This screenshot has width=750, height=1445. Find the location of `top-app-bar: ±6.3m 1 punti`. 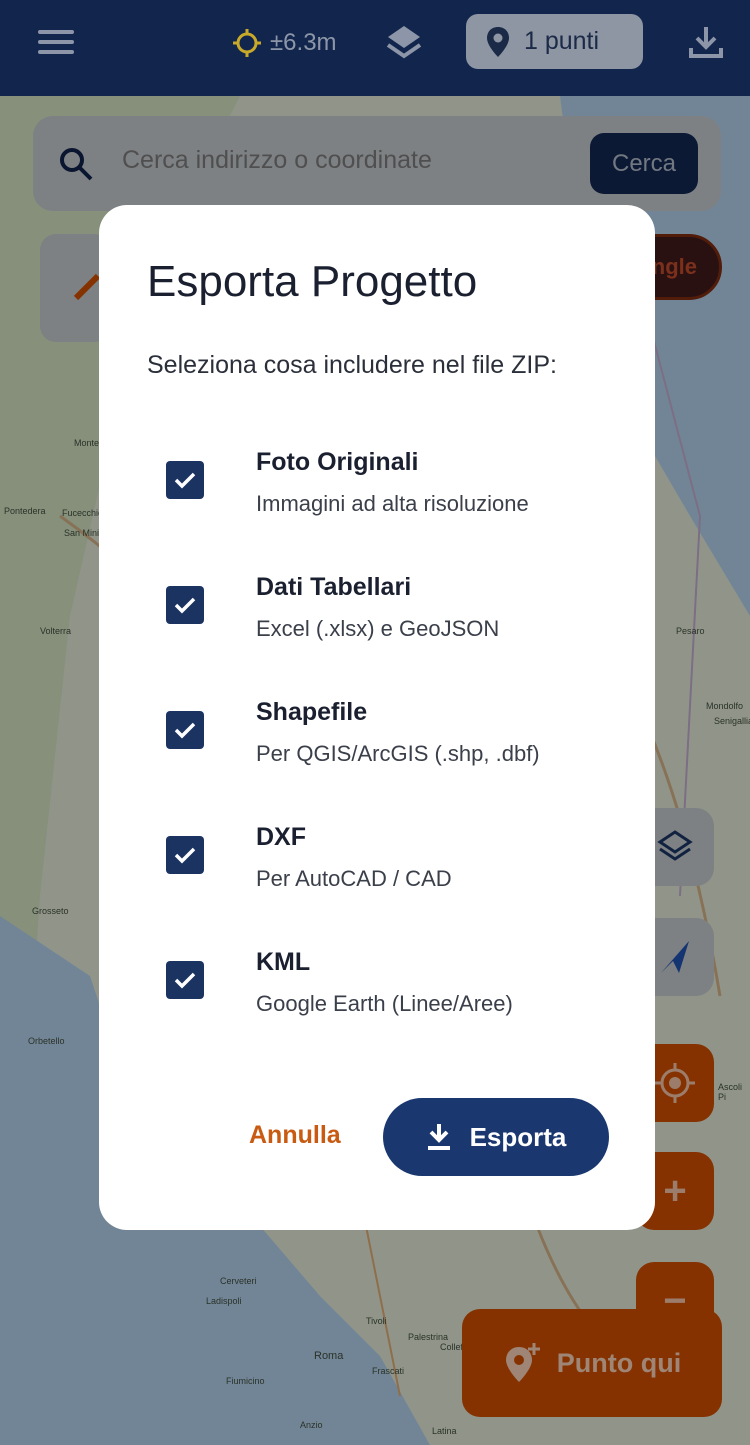

top-app-bar: ±6.3m 1 punti is located at coordinates (375, 48).